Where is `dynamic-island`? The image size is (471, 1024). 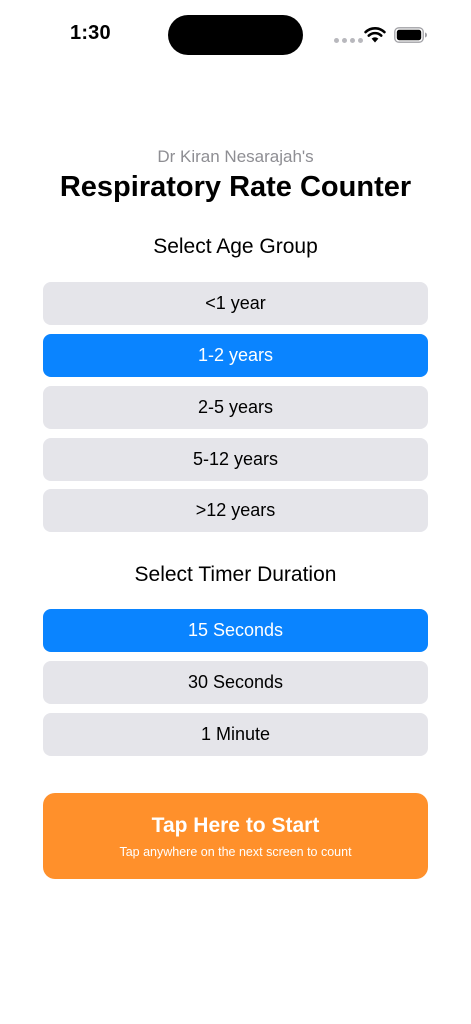
dynamic-island is located at coordinates (235, 35).